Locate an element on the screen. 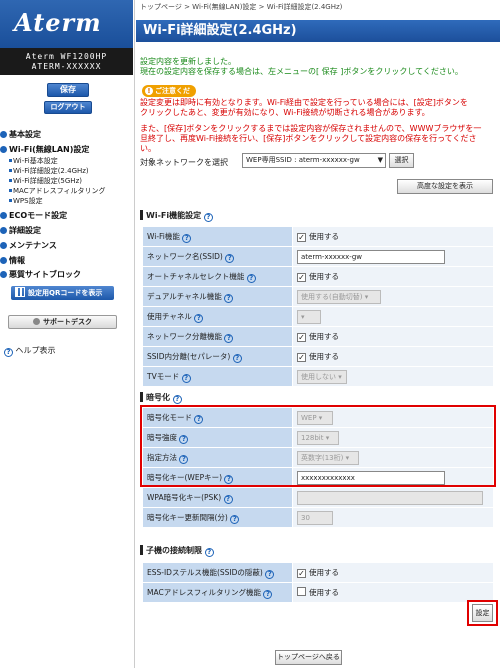  table-row: Wi-Fi機能 ? ✓ 使用する is located at coordinates (318, 236).